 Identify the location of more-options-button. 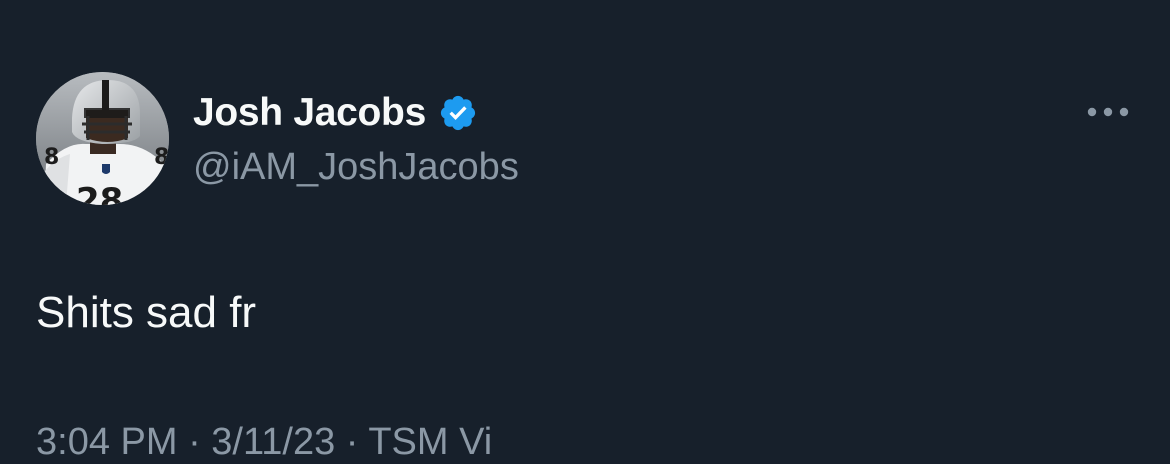
(1108, 112).